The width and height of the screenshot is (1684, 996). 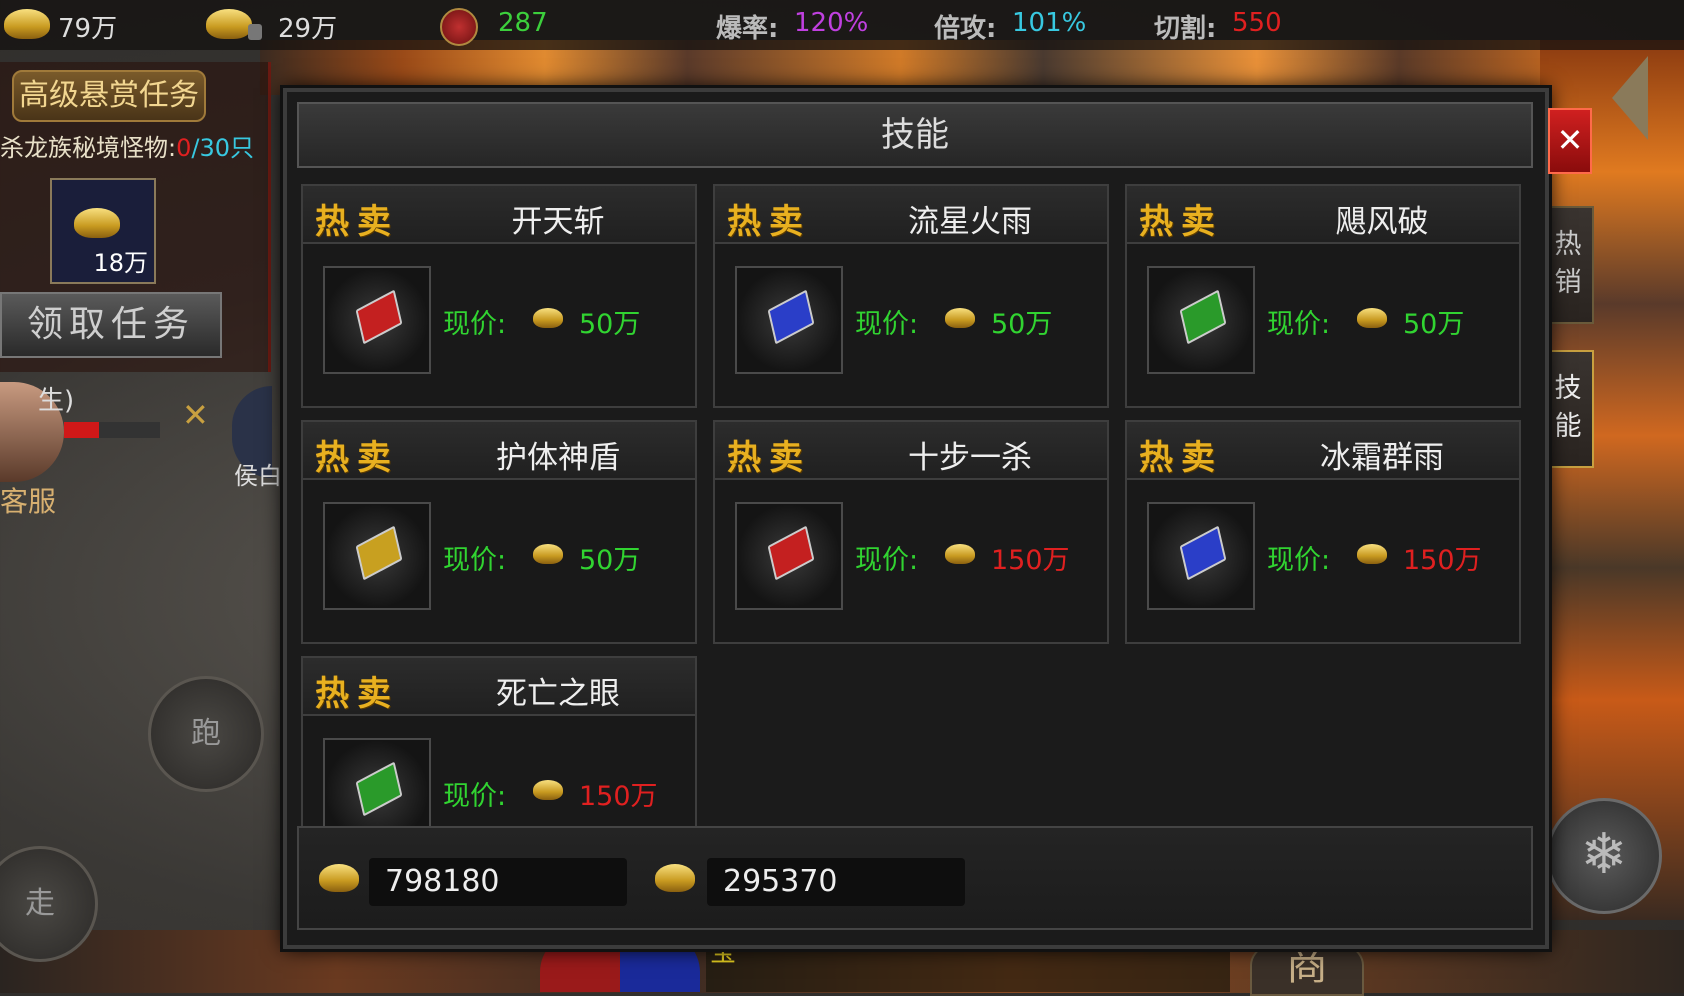 I want to click on skill-card: 热卖 死亡之眼现价: 150万, so click(x=499, y=745).